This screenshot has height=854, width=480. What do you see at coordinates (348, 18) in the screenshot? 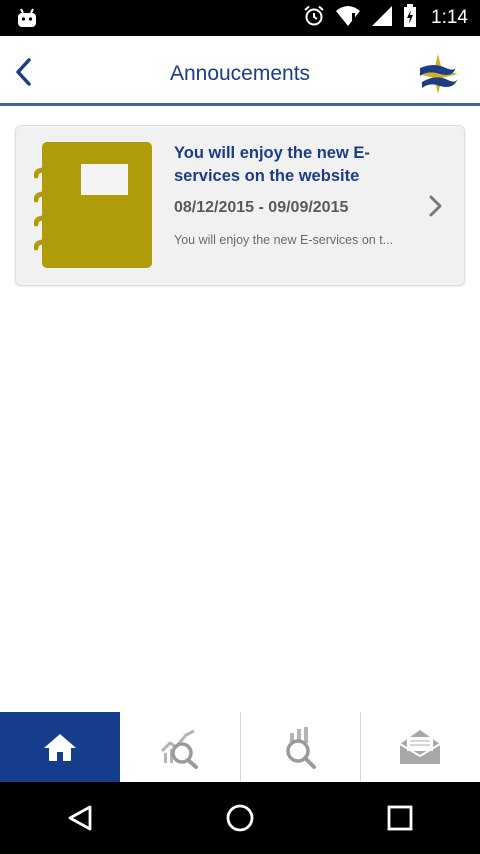
I see `wifi-icon` at bounding box center [348, 18].